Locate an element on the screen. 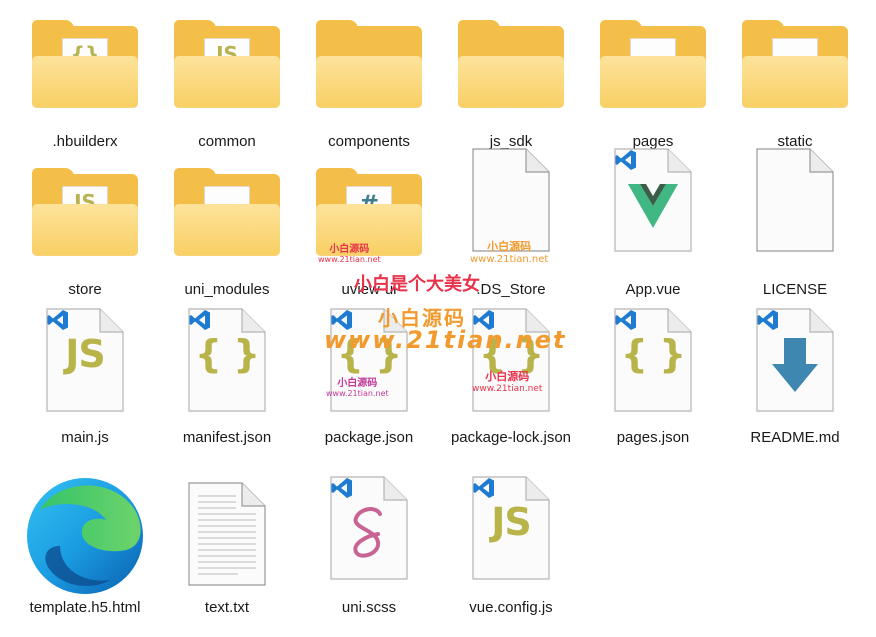 Image resolution: width=876 pixels, height=637 pixels. file-template-h5-html: template.h5.html is located at coordinates (85, 547).